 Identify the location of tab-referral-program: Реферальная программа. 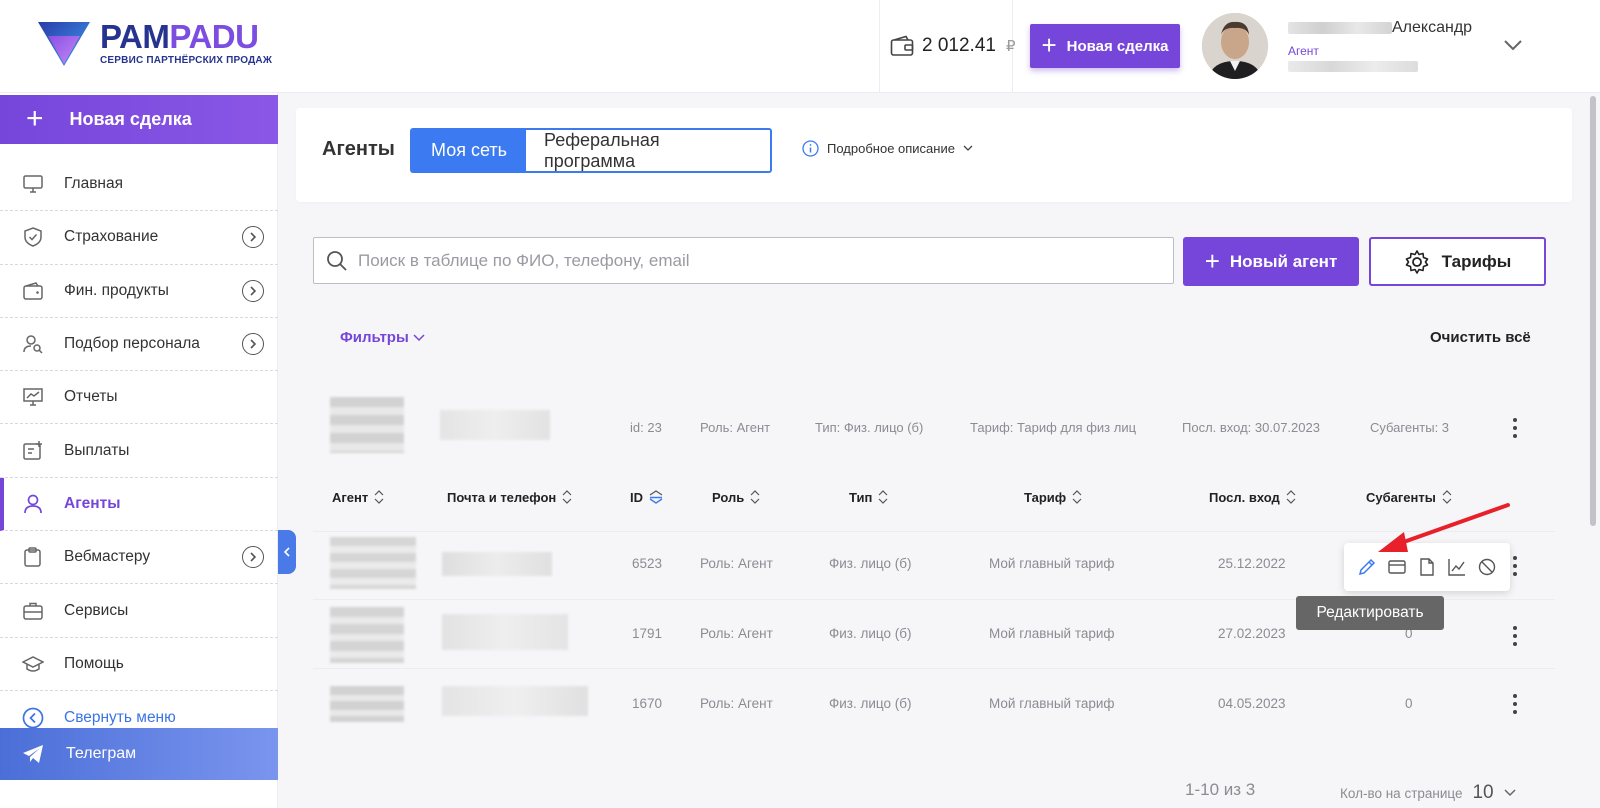
(648, 150).